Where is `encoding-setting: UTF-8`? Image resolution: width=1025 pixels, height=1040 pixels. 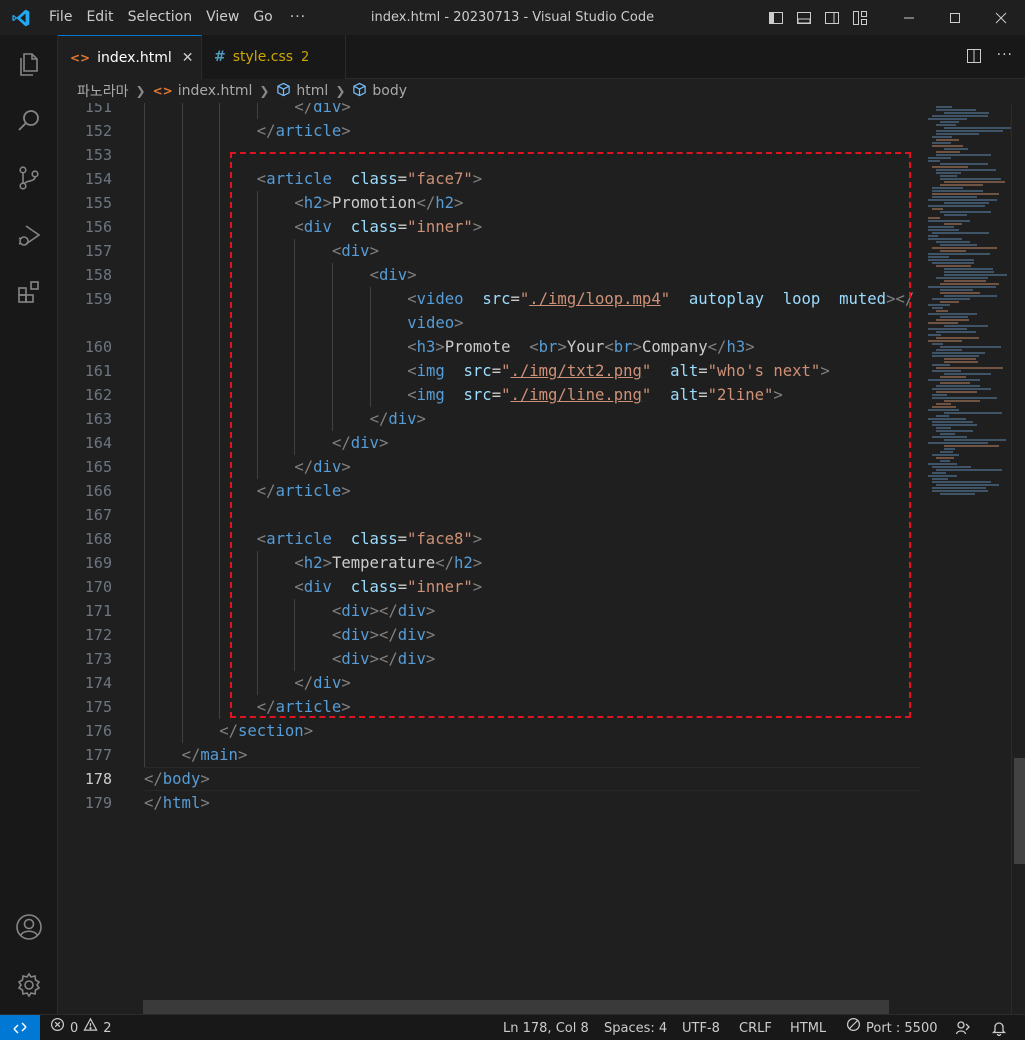
encoding-setting: UTF-8 is located at coordinates (701, 1027).